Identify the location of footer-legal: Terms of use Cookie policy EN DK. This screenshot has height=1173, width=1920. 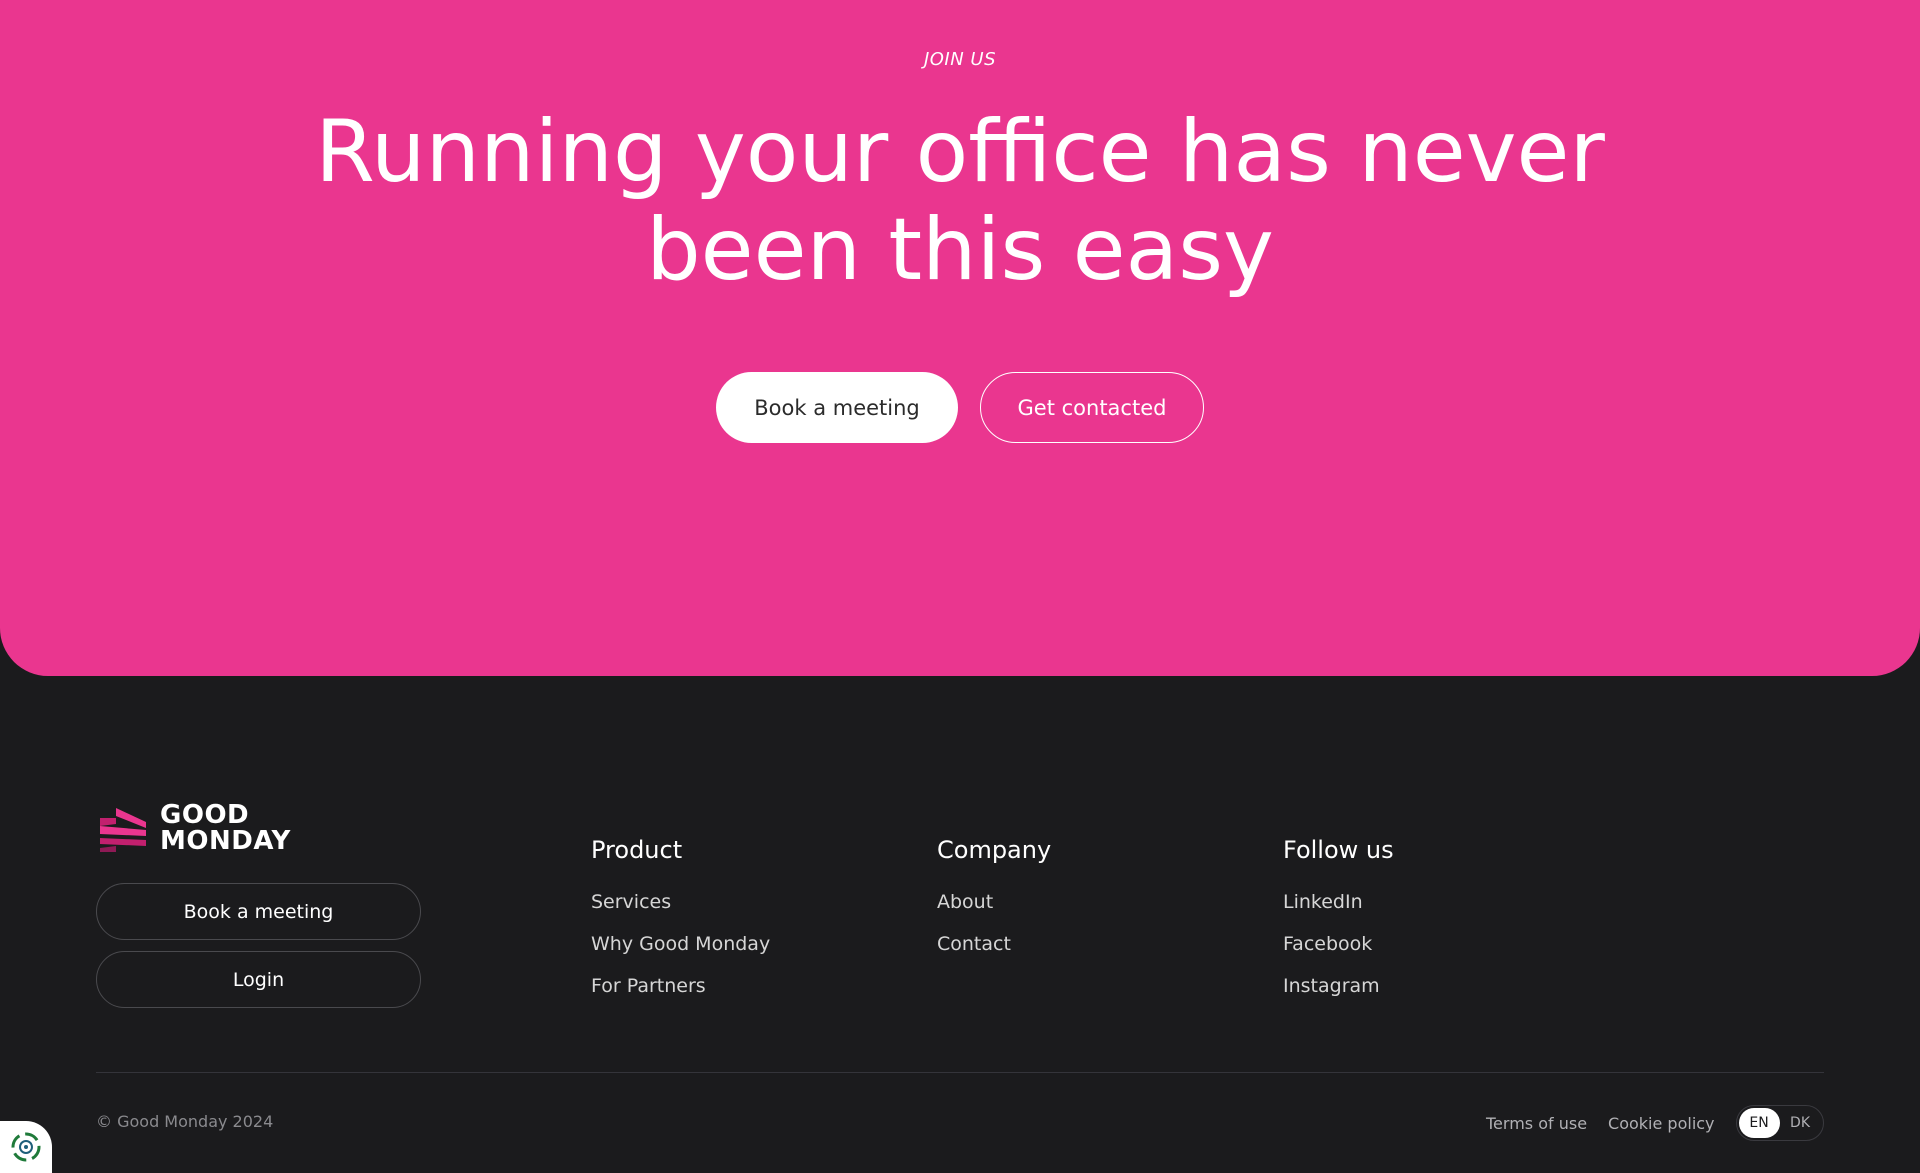
(1655, 1123).